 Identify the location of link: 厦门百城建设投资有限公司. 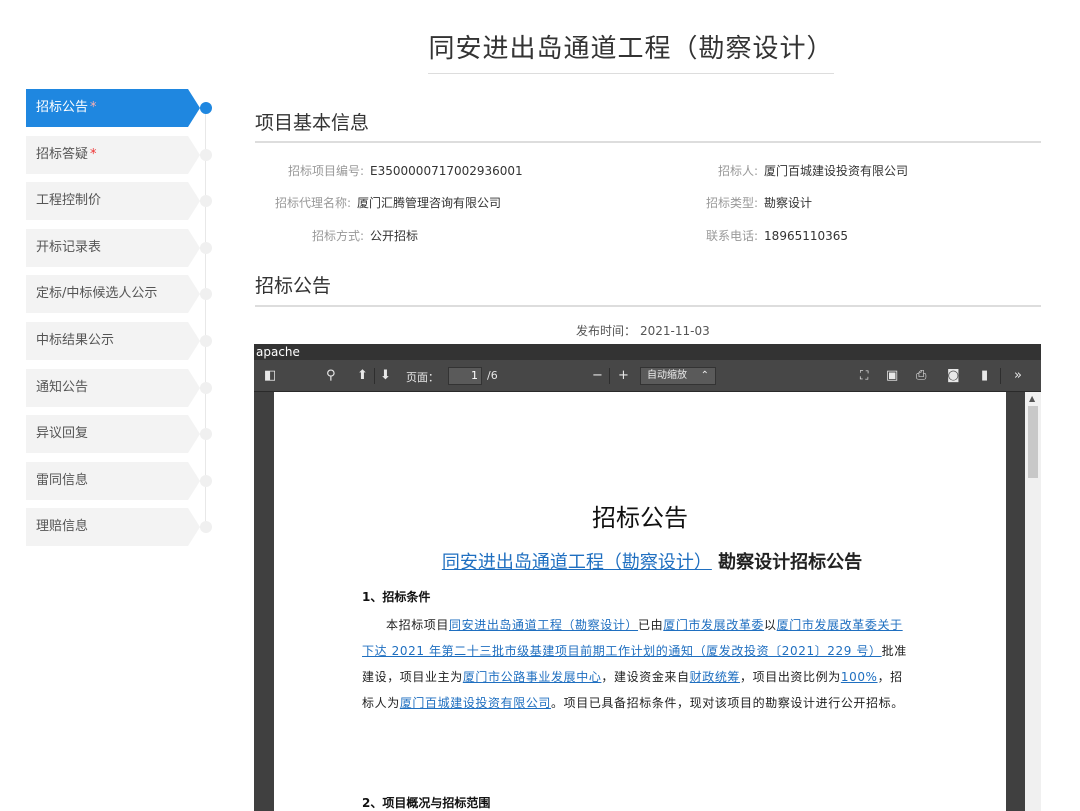
(475, 703).